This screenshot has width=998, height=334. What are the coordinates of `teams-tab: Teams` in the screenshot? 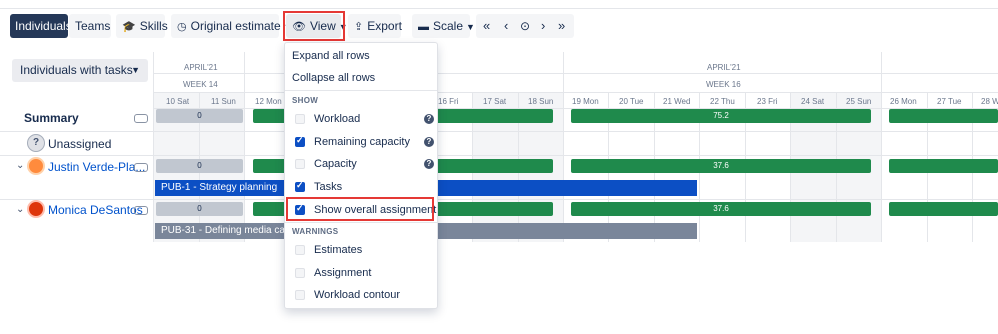 It's located at (90, 26).